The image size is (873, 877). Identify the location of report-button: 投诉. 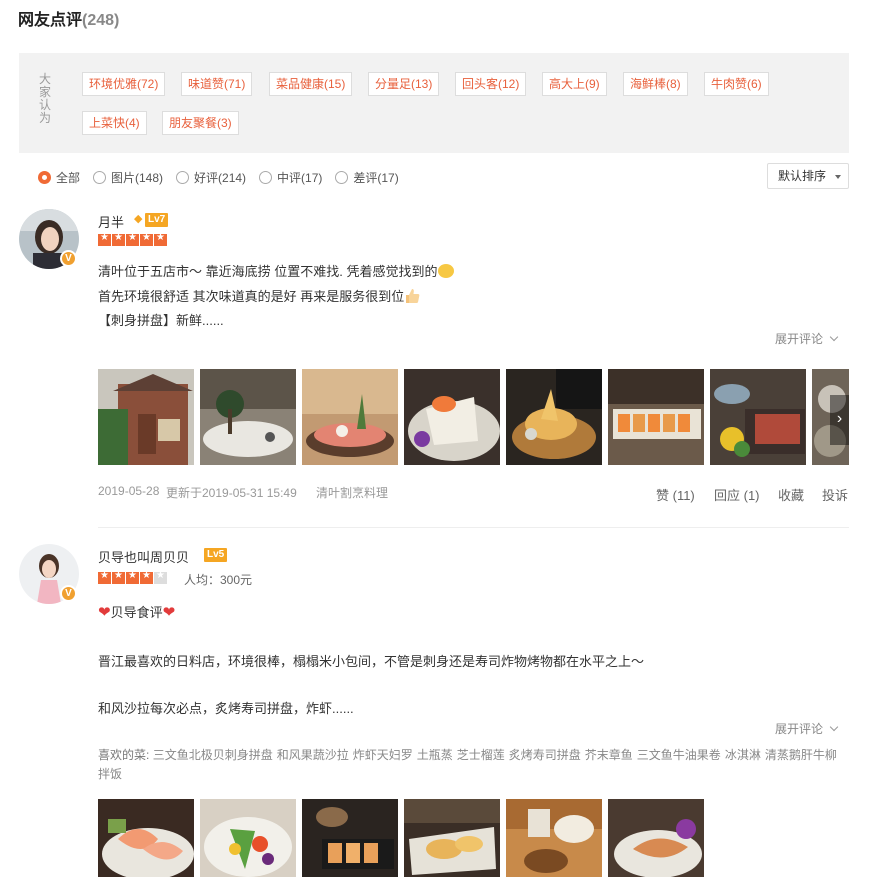
(835, 494).